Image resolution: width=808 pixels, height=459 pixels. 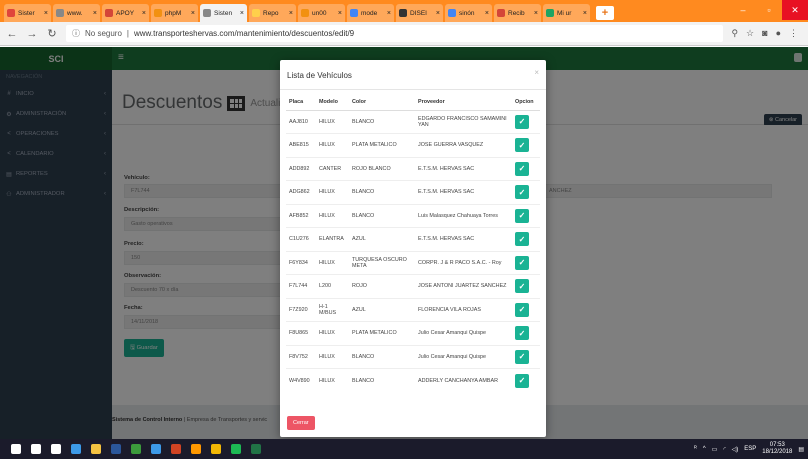 What do you see at coordinates (36, 449) in the screenshot?
I see `search-icon` at bounding box center [36, 449].